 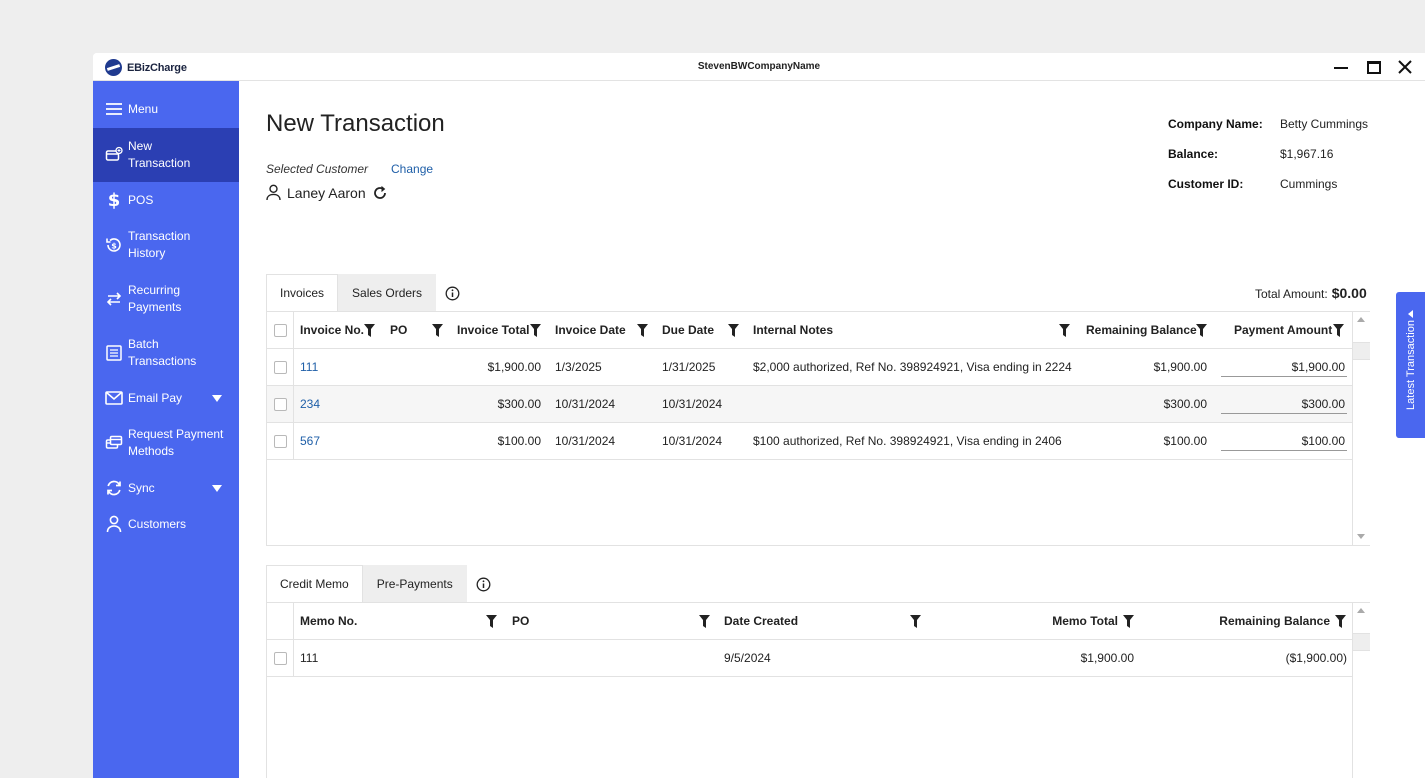 I want to click on sidebar-item-batch-transactions: Batch Transactions, so click(x=166, y=353).